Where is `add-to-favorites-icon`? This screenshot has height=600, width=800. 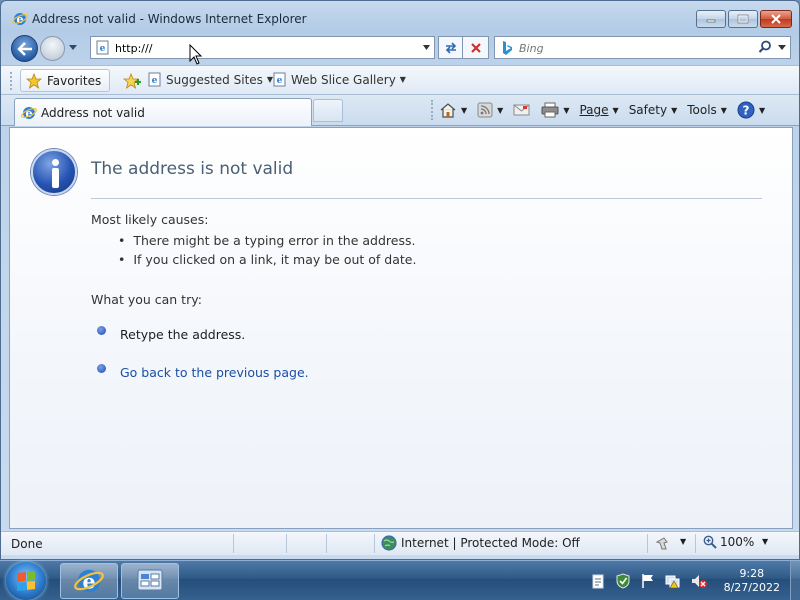
add-to-favorites-icon is located at coordinates (132, 81).